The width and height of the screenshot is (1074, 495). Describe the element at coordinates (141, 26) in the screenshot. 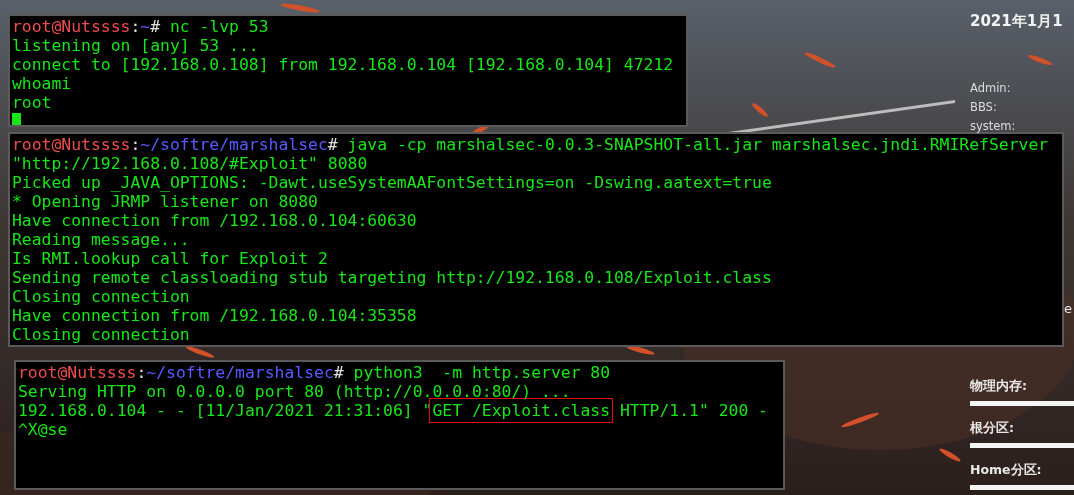

I see `terminal-line: root@Nutssss:~# nc -lvp 53` at that location.